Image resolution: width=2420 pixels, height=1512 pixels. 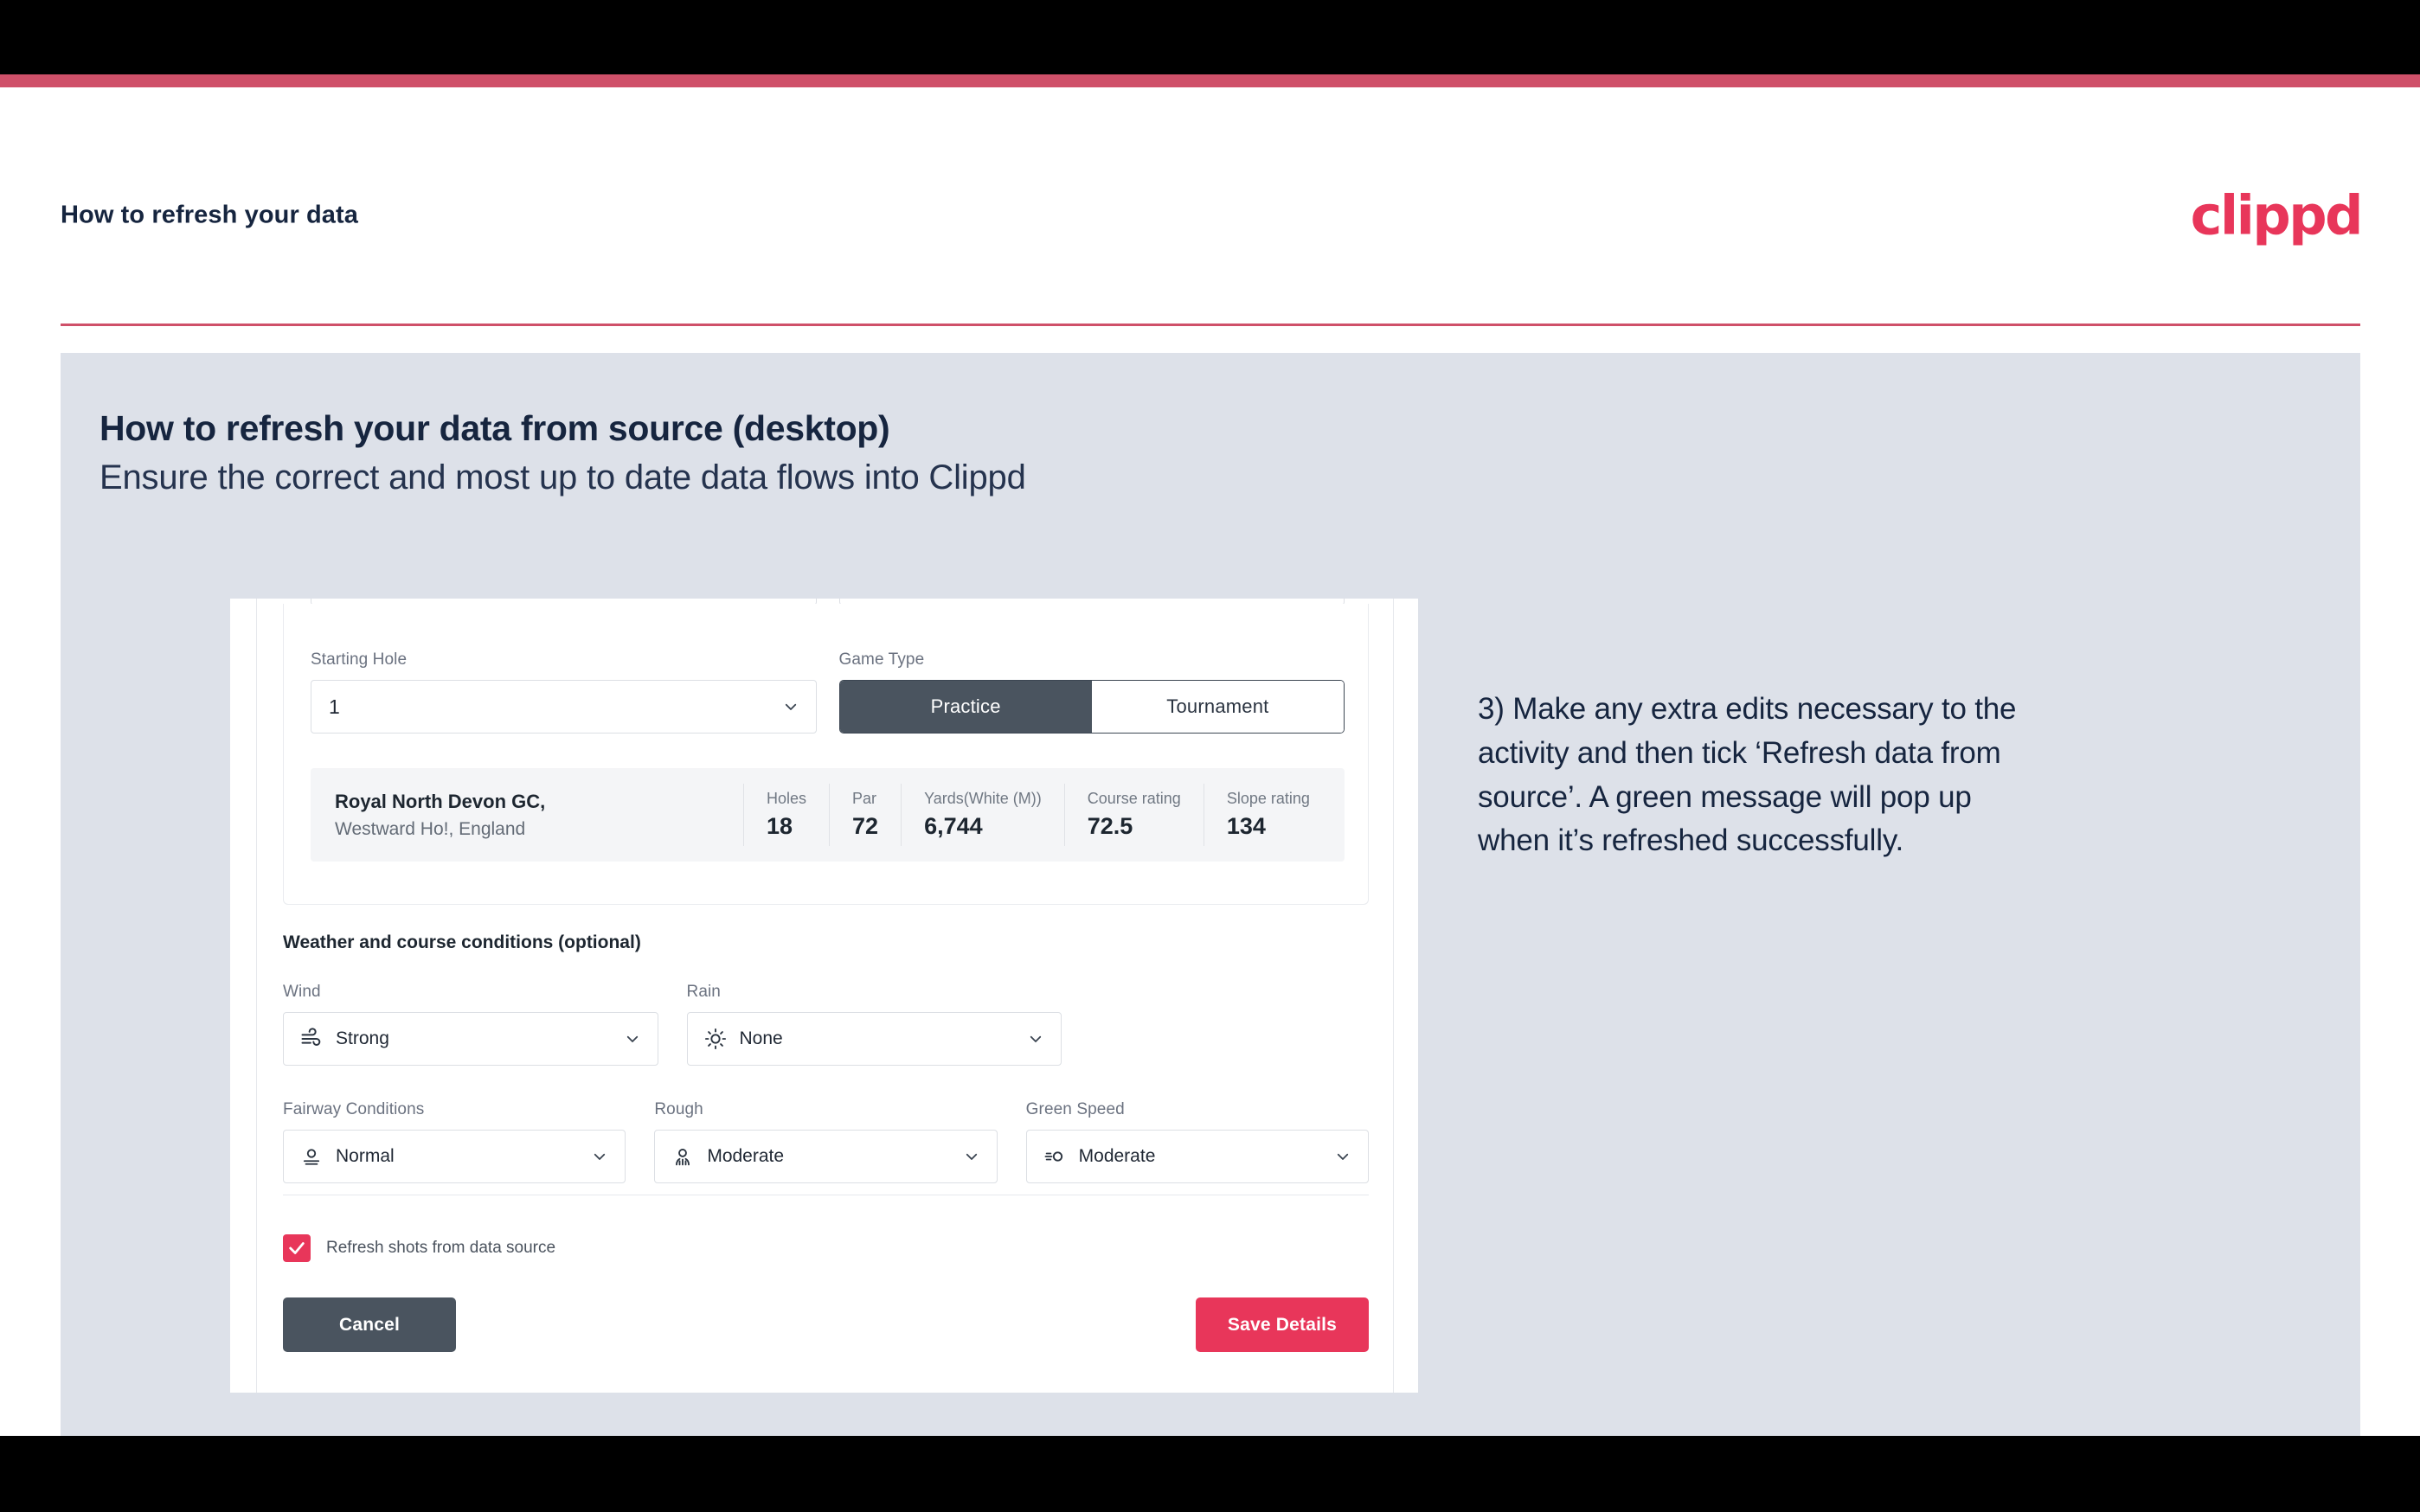 What do you see at coordinates (953, 826) in the screenshot?
I see `stat-value-yards: 6,744` at bounding box center [953, 826].